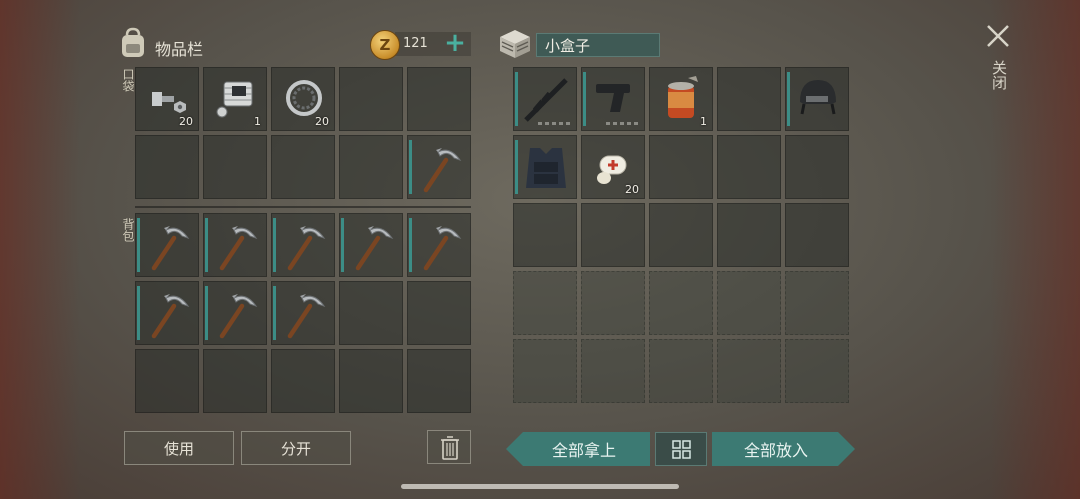  I want to click on use-button: 使用, so click(179, 448).